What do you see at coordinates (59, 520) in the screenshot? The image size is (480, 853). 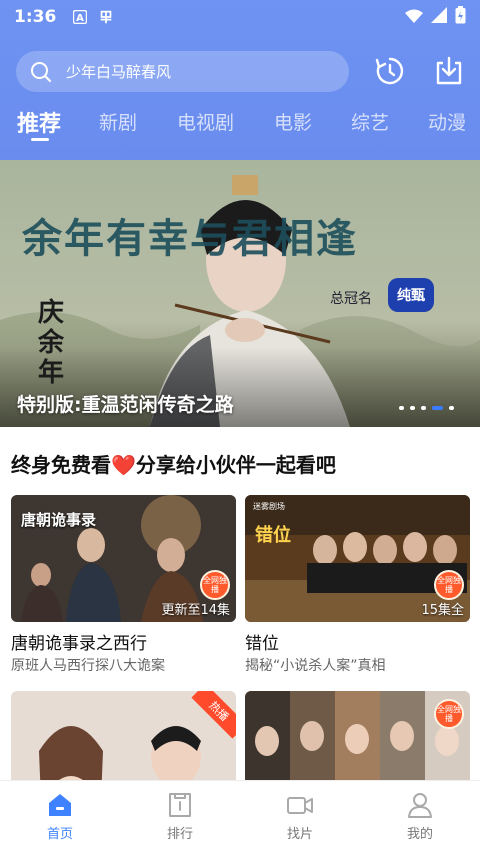 I see `poster-title: 唐朝诡事录` at bounding box center [59, 520].